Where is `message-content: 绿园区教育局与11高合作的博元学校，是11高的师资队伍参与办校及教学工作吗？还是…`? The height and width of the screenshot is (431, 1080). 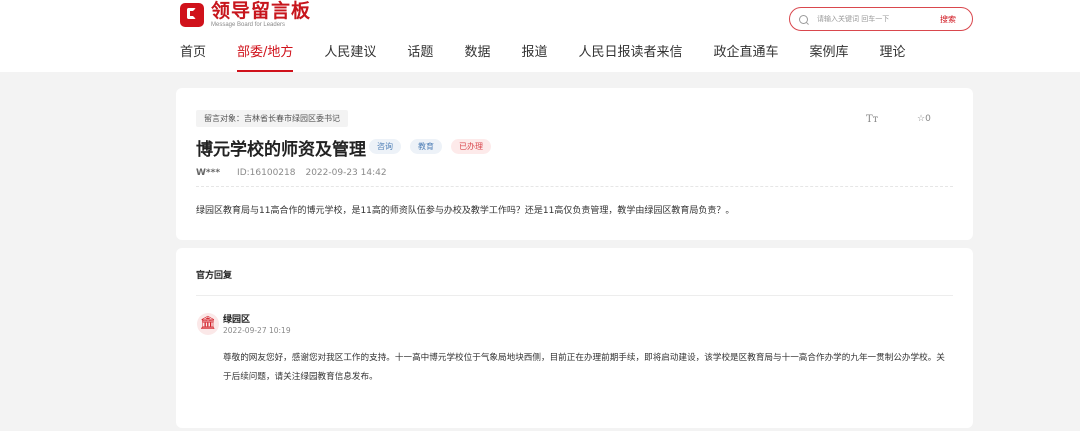
message-content: 绿园区教育局与11高合作的博元学校，是11高的师资队伍参与办校及教学工作吗？还是… is located at coordinates (465, 211).